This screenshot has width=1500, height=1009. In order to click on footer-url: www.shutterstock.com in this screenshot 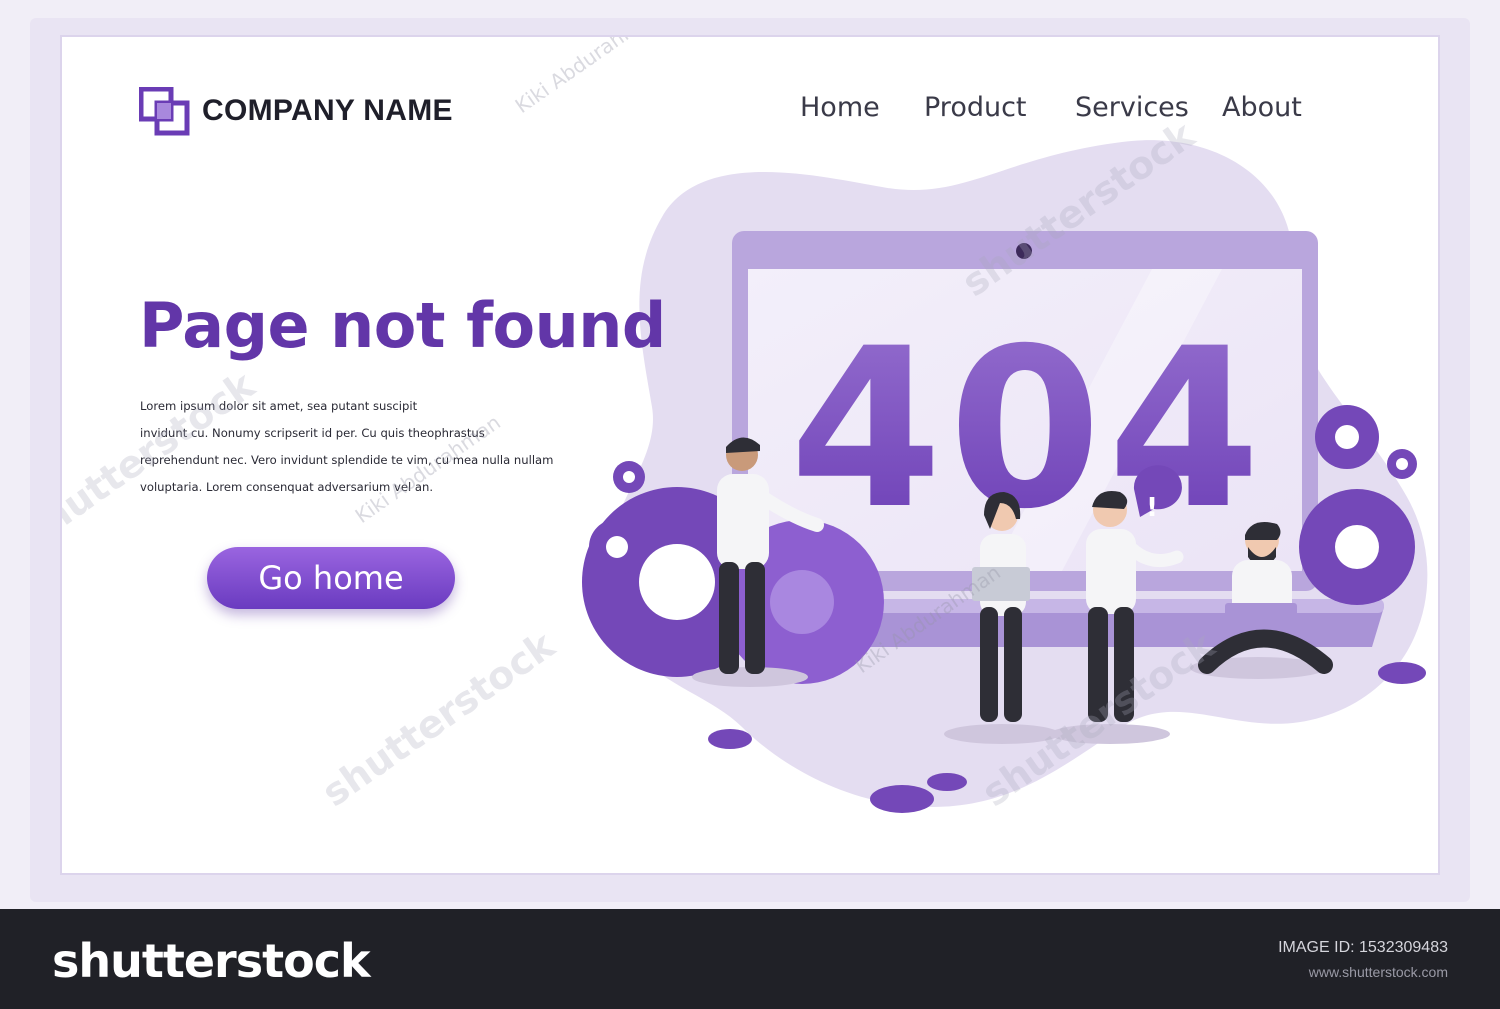, I will do `click(1378, 972)`.